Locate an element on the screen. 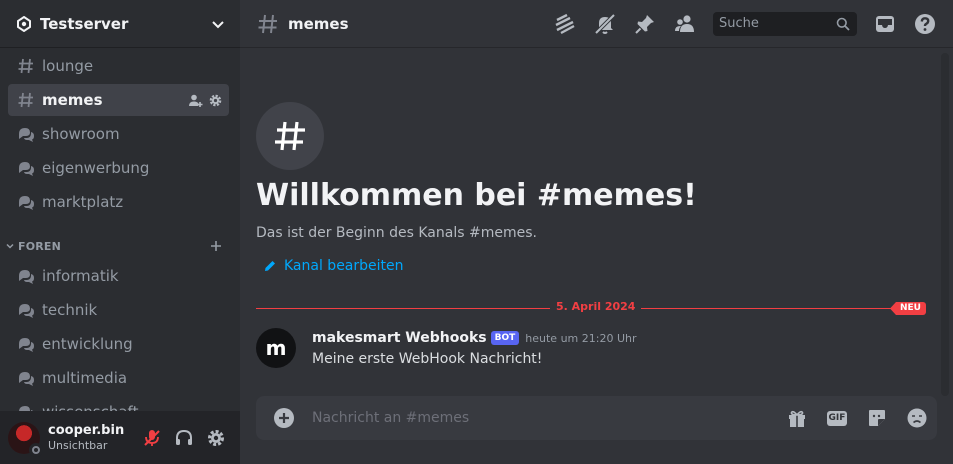 Image resolution: width=953 pixels, height=464 pixels. user-info: cooper.bin Unsichtbar is located at coordinates (92, 437).